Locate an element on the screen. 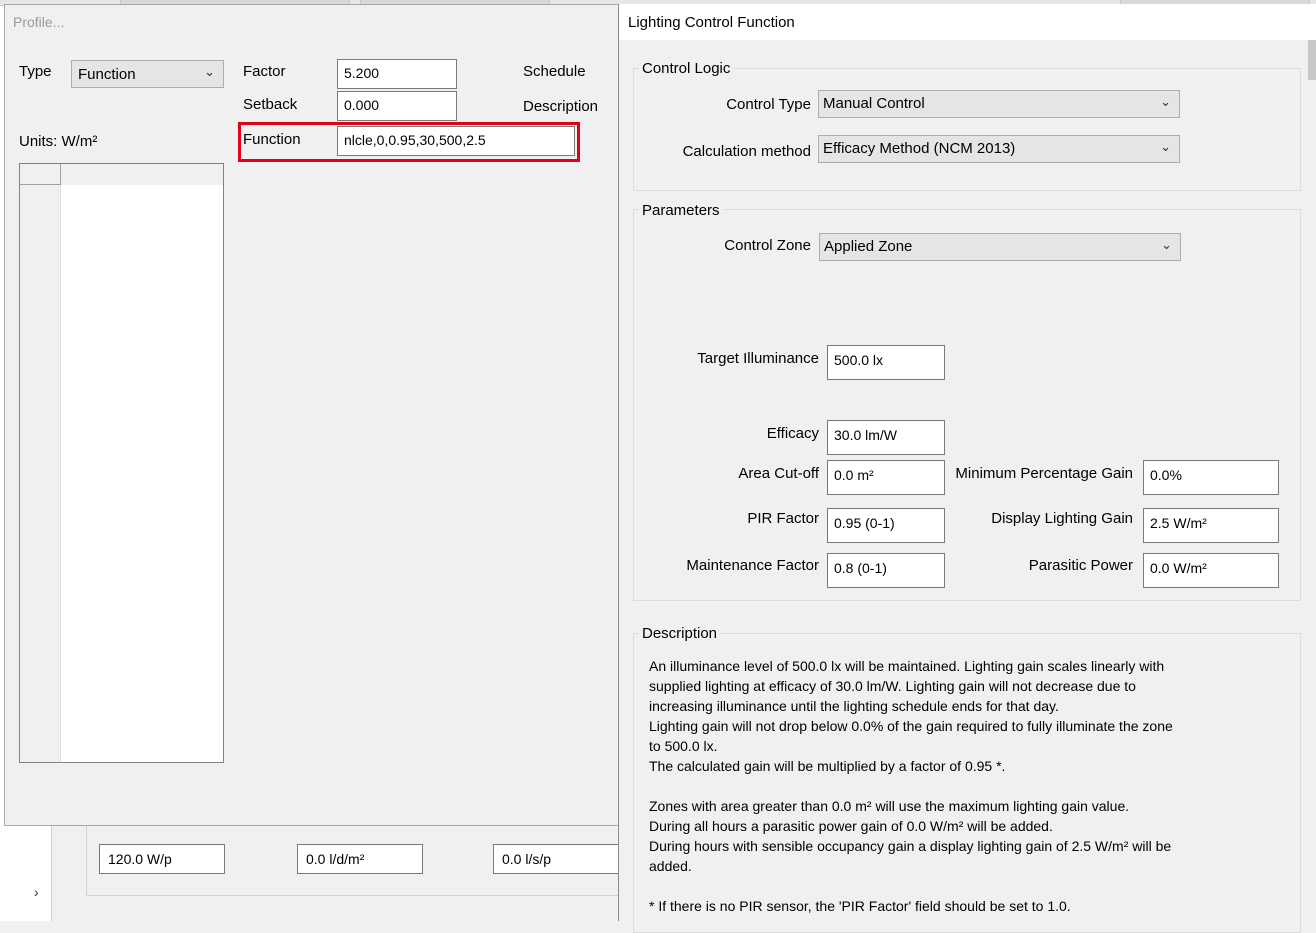 The height and width of the screenshot is (933, 1316). grid-corner-cell is located at coordinates (40, 174).